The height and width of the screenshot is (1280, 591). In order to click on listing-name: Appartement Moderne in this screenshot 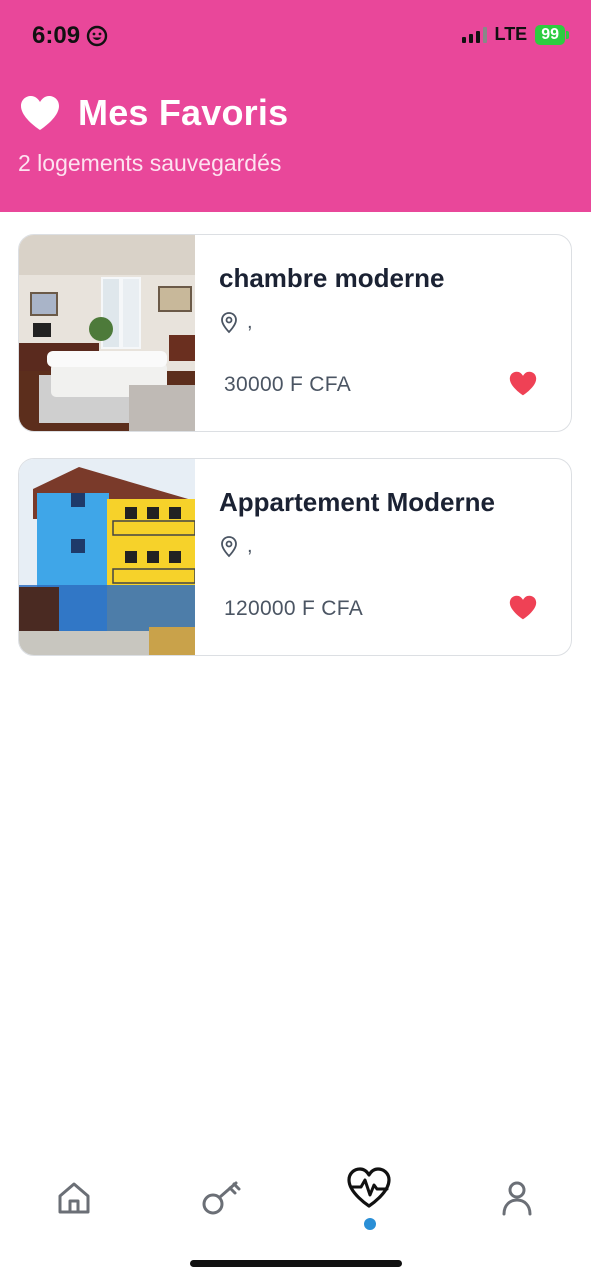, I will do `click(357, 502)`.